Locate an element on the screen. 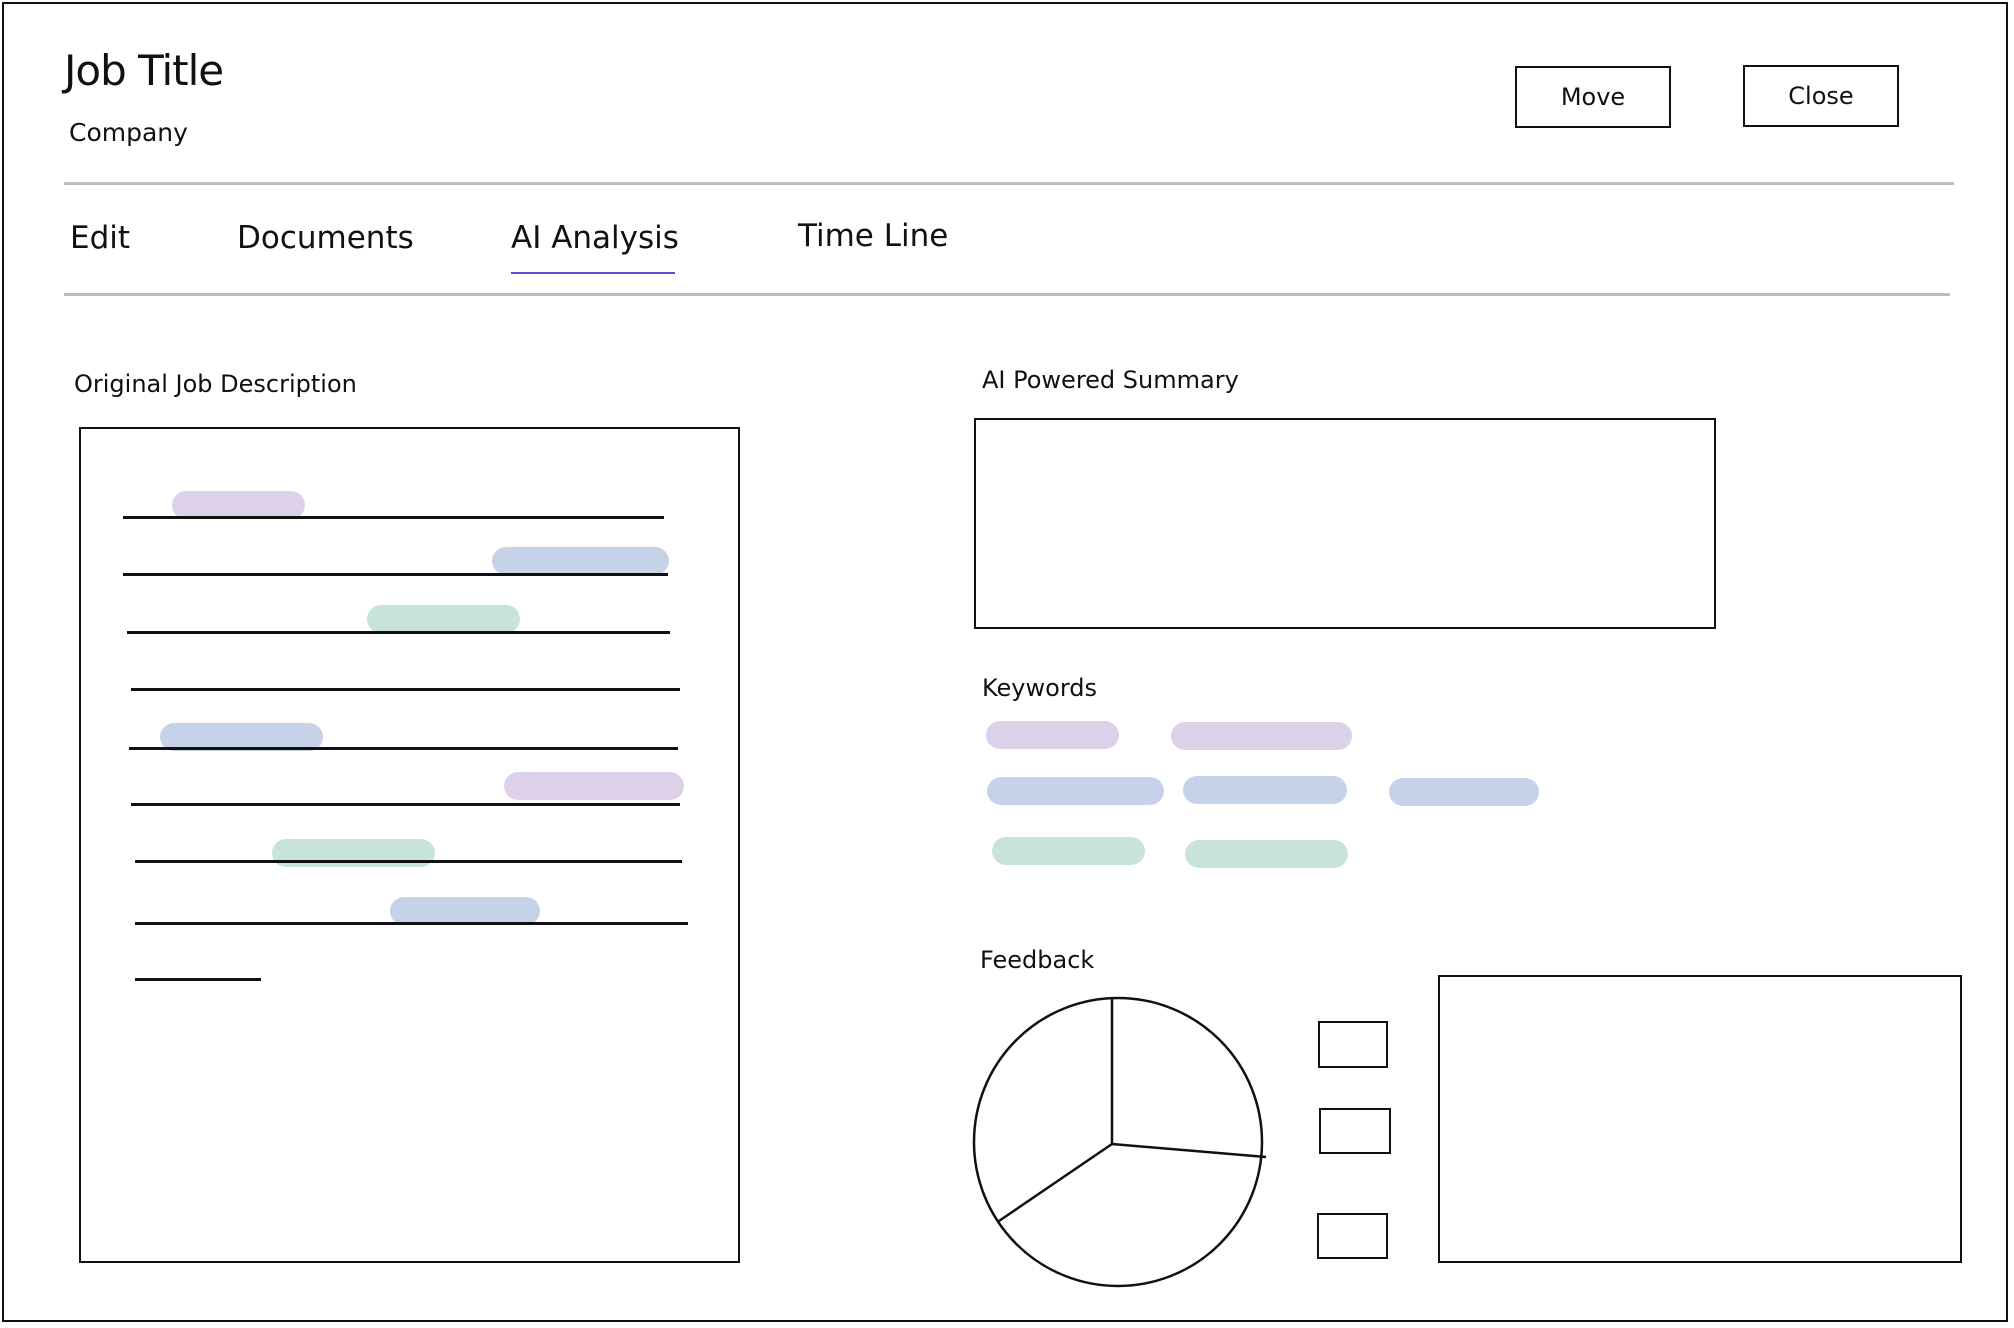 This screenshot has height=1328, width=2014. move-button: Move is located at coordinates (1593, 97).